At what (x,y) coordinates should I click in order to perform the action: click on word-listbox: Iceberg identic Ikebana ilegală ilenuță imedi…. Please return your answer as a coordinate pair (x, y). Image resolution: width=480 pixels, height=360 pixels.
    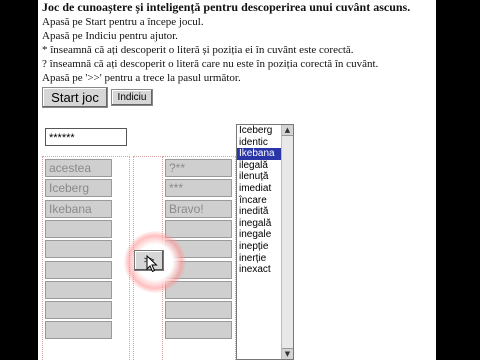
    Looking at the image, I should click on (265, 242).